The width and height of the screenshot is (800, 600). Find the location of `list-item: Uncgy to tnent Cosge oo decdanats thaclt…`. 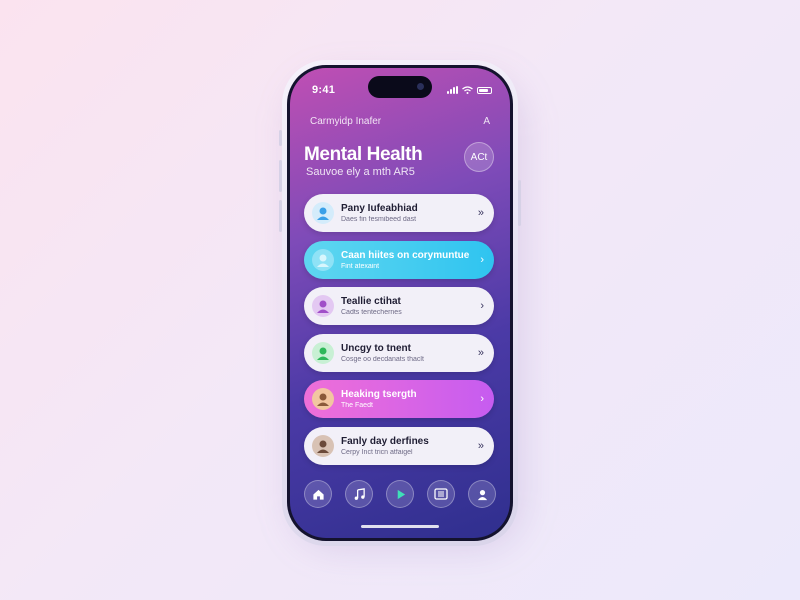

list-item: Uncgy to tnent Cosge oo decdanats thaclt… is located at coordinates (399, 352).